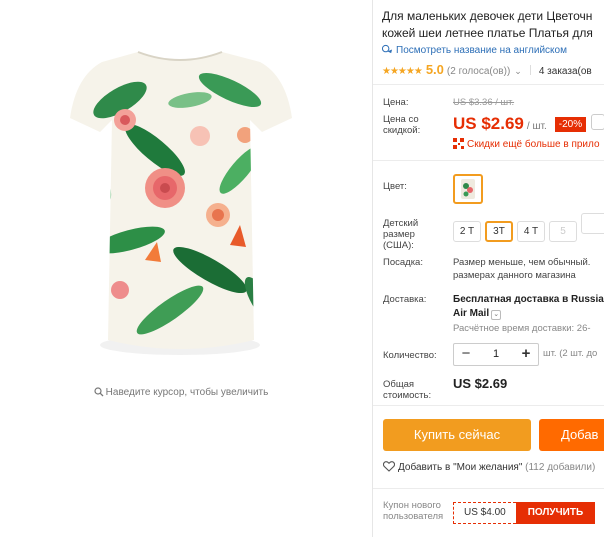 This screenshot has height=537, width=604. Describe the element at coordinates (528, 299) in the screenshot. I see `shipping-method-line: Бесплатная доставка в Russia` at that location.